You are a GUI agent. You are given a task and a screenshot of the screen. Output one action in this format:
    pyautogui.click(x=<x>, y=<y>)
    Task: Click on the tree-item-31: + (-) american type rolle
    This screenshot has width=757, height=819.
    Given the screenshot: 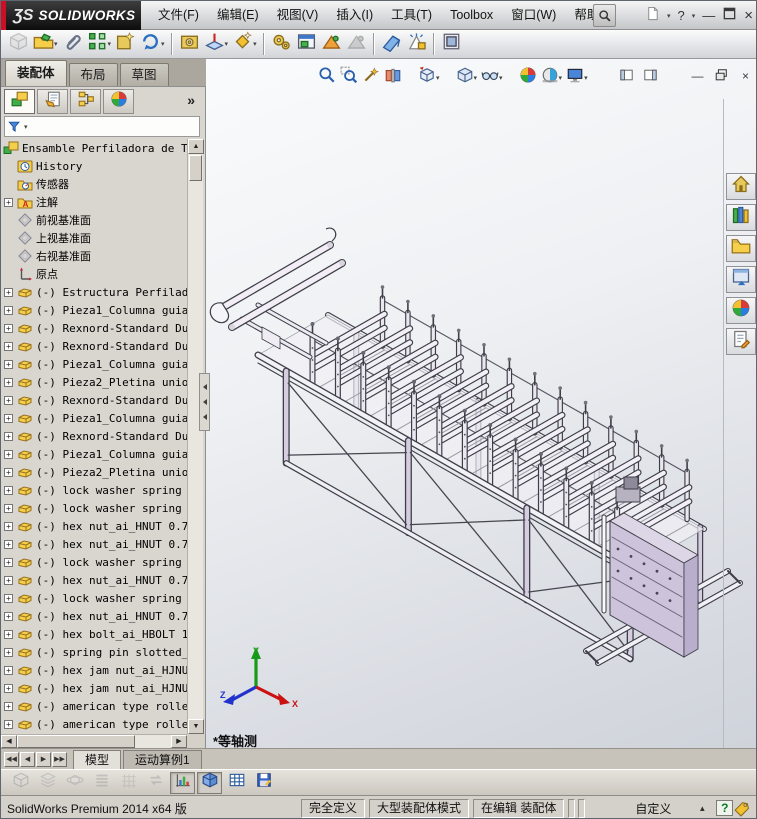 What is the action you would take?
    pyautogui.click(x=94, y=706)
    